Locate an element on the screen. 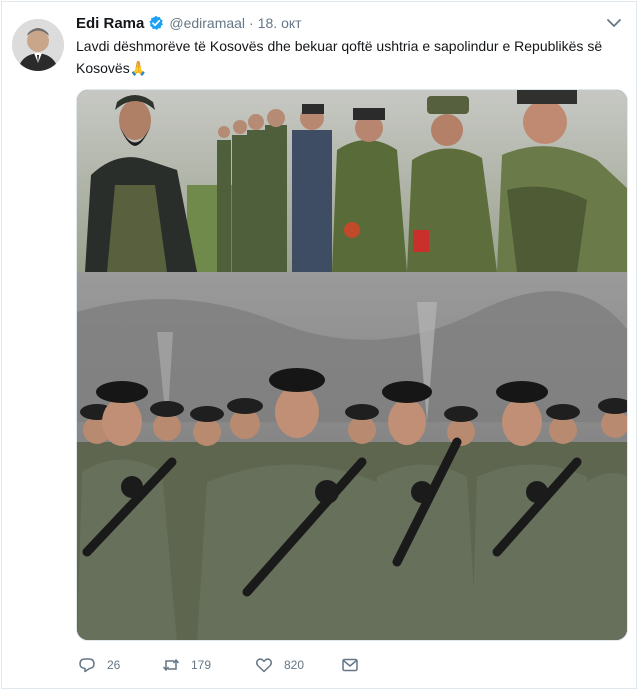 The height and width of the screenshot is (692, 640). reply-button: 26 is located at coordinates (99, 665).